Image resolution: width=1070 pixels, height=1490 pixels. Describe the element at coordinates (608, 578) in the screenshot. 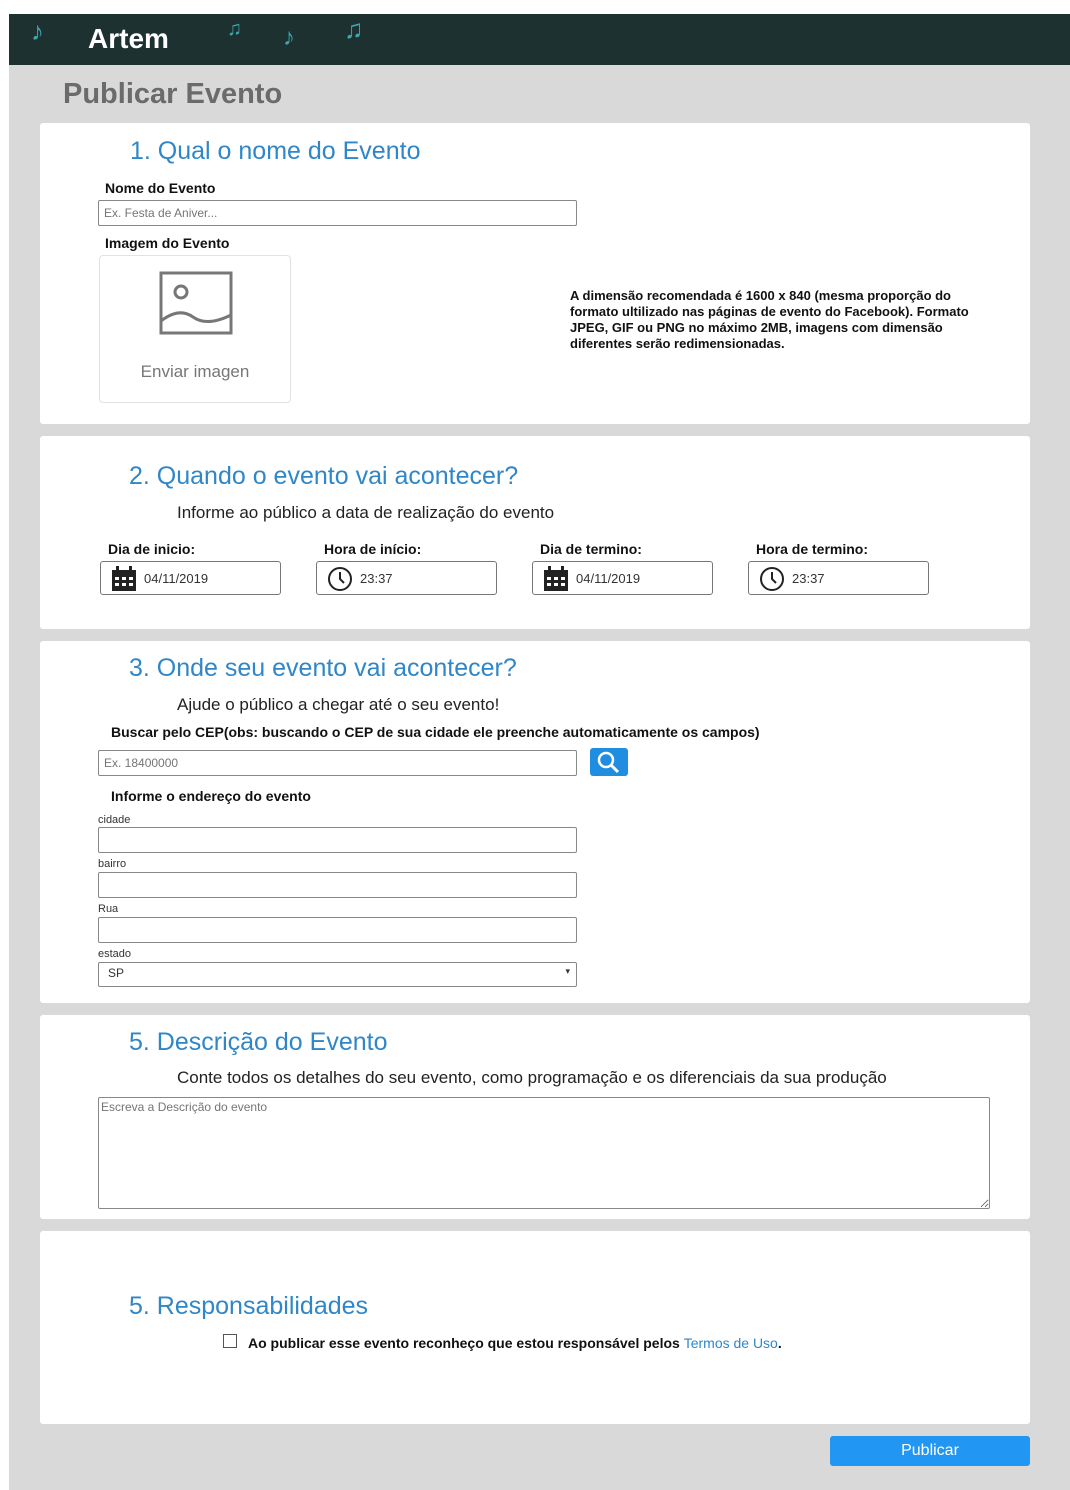

I see `end-date-value: 04/11/2019` at that location.